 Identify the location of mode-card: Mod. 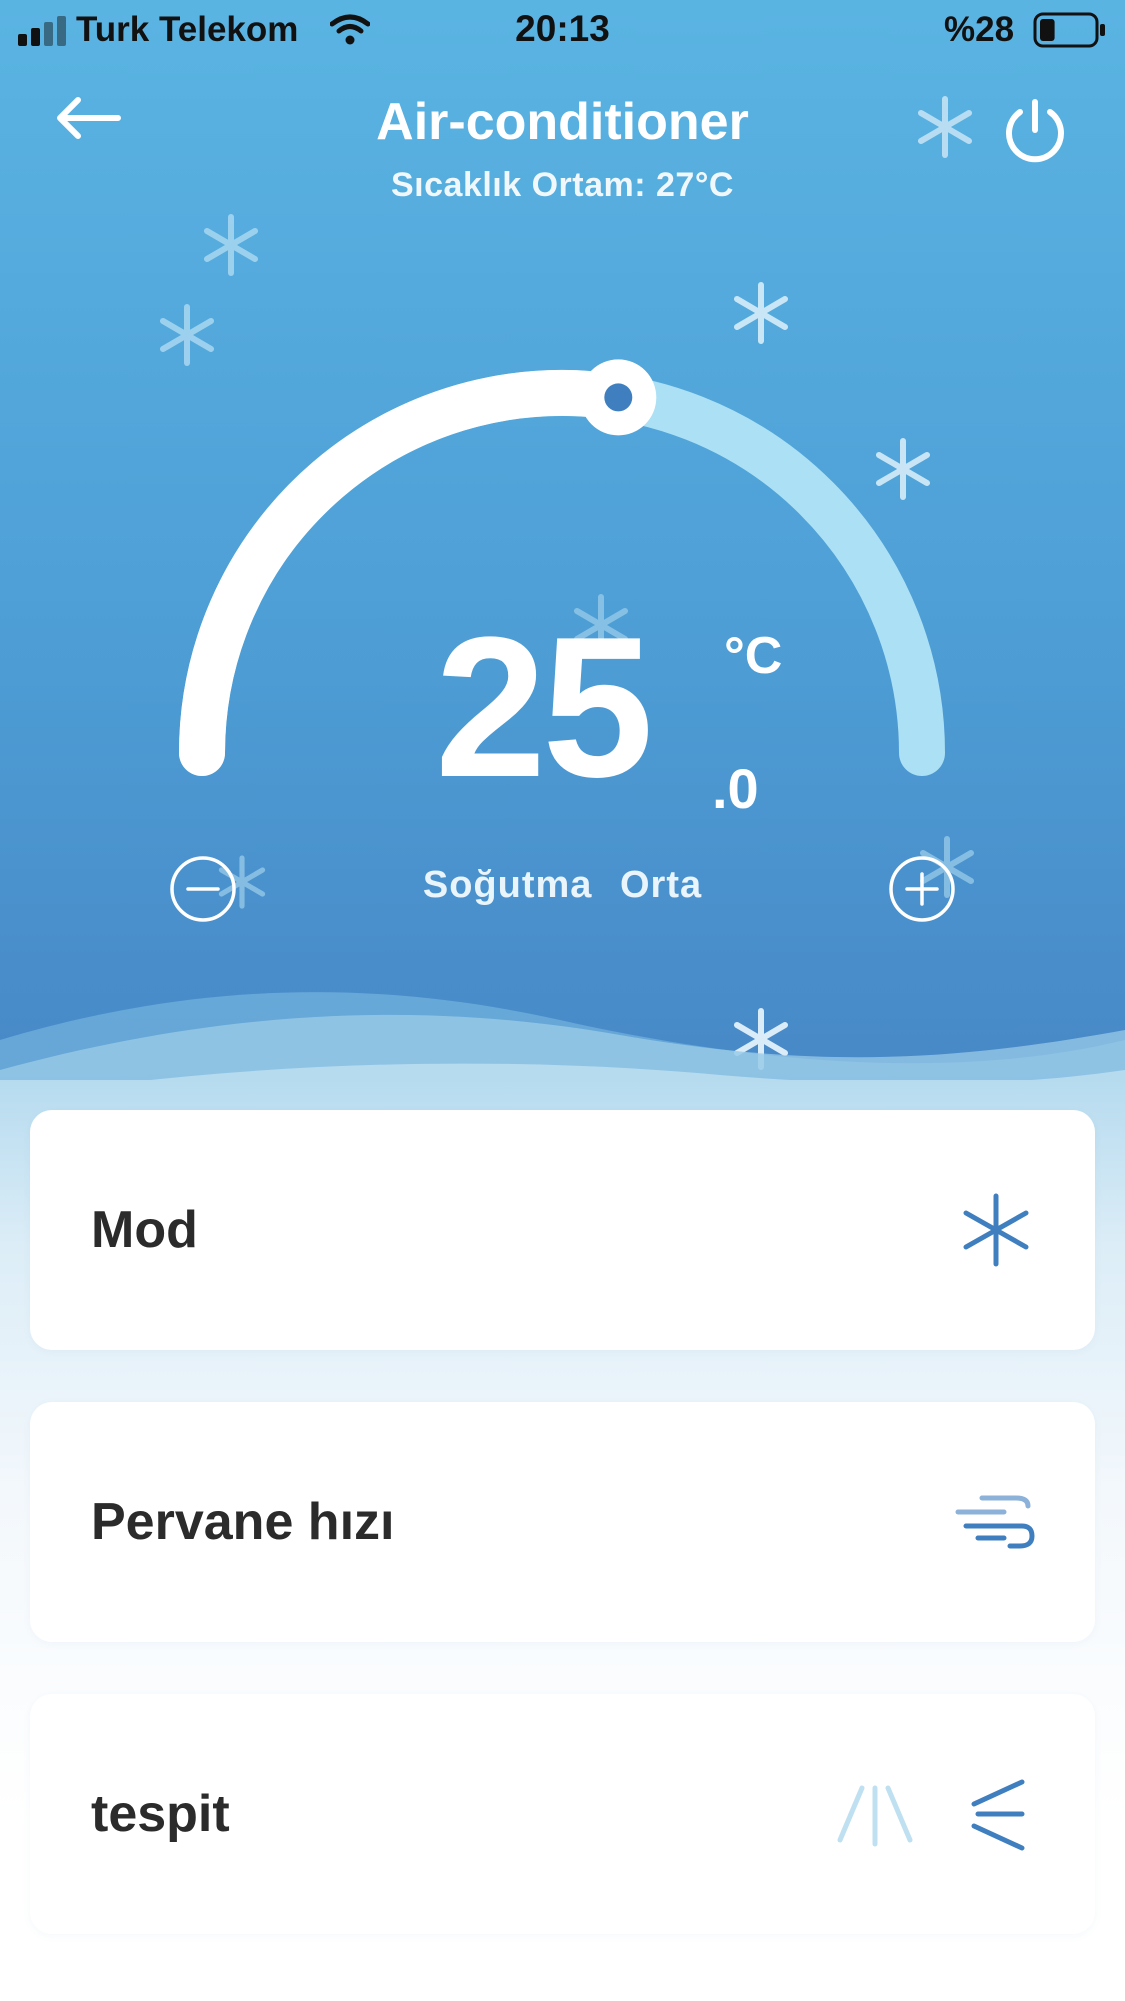
(562, 1230).